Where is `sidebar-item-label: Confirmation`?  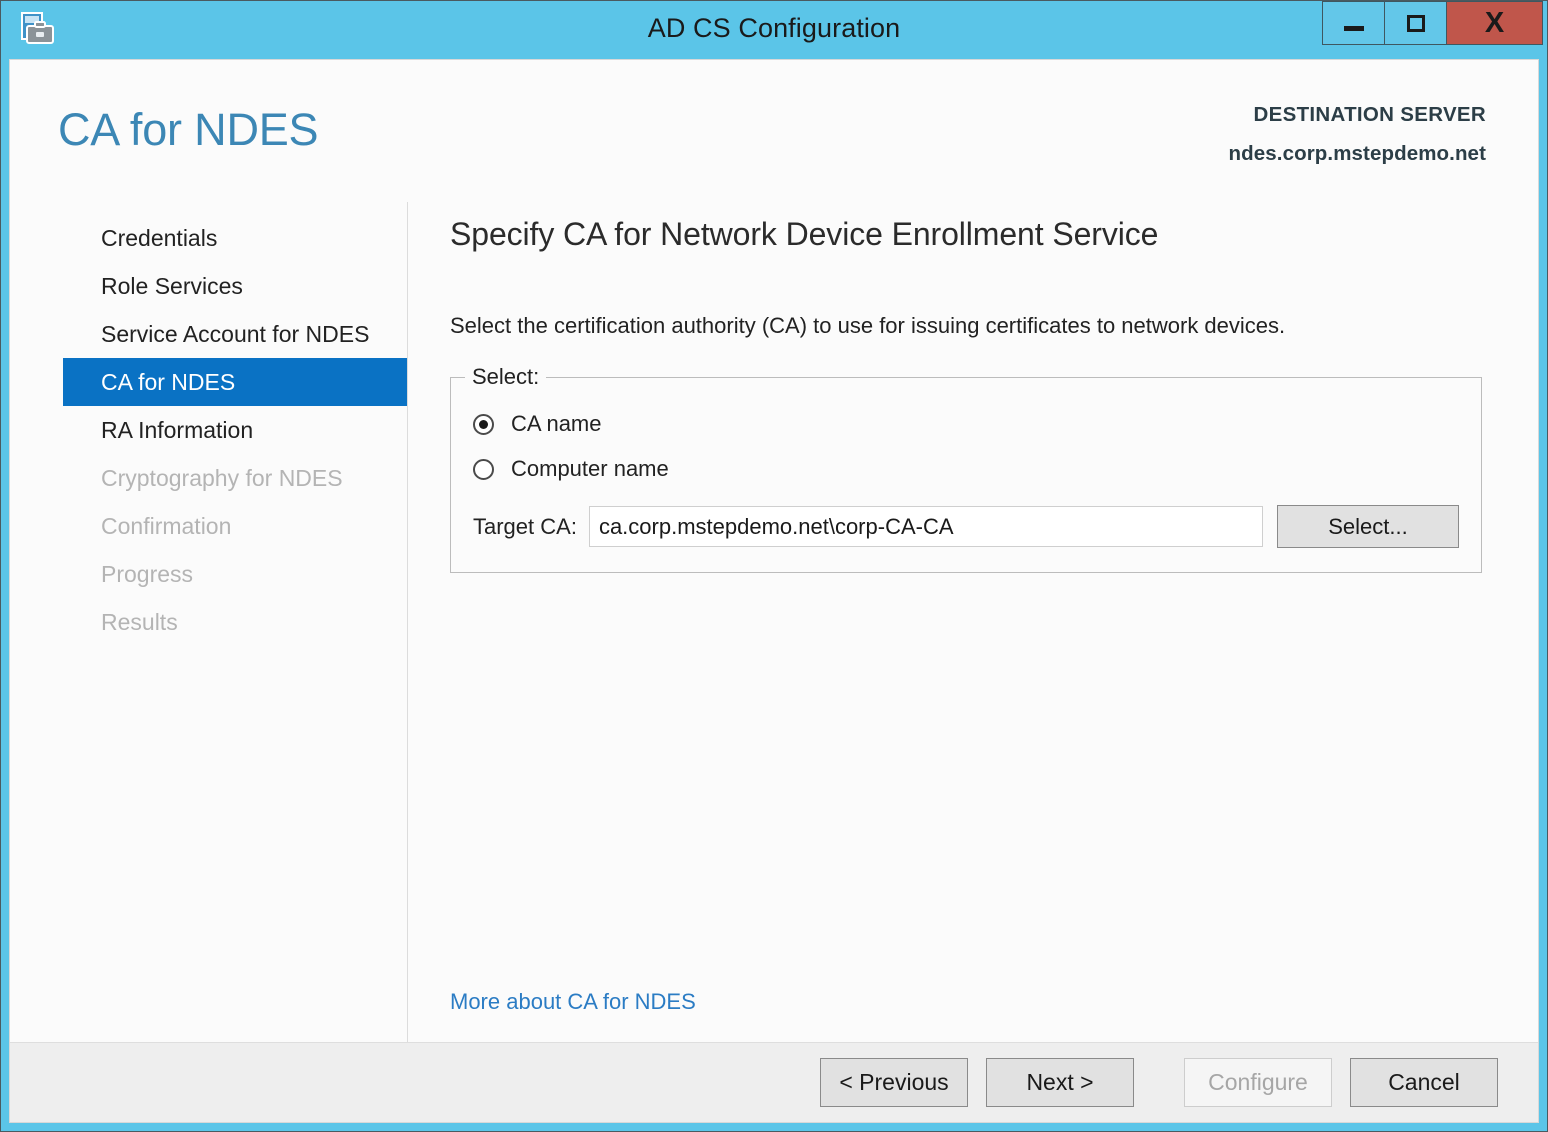 sidebar-item-label: Confirmation is located at coordinates (166, 525).